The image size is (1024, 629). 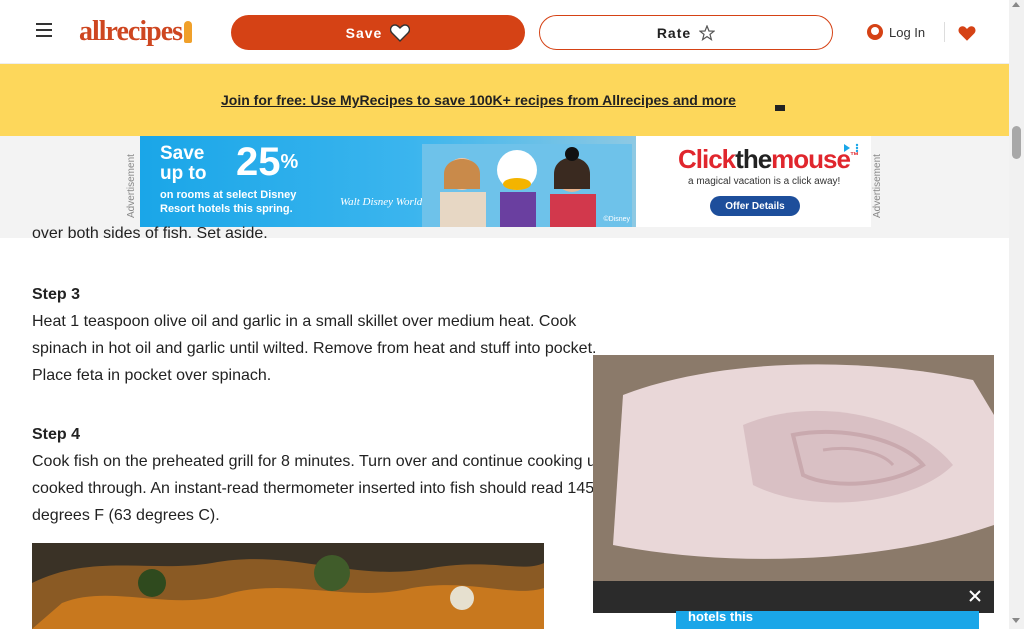 What do you see at coordinates (288, 586) in the screenshot?
I see `recipe-photo` at bounding box center [288, 586].